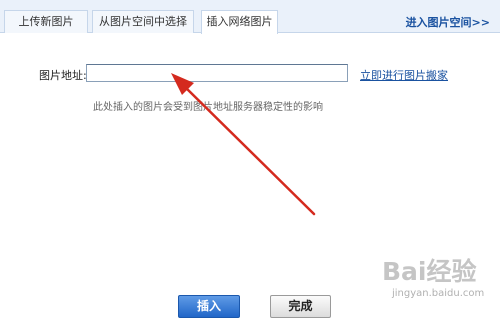 This screenshot has height=320, width=500. I want to click on stability-hint-text: 此处插入的图片会受到图片地址服务器稳定性的影响, so click(208, 107).